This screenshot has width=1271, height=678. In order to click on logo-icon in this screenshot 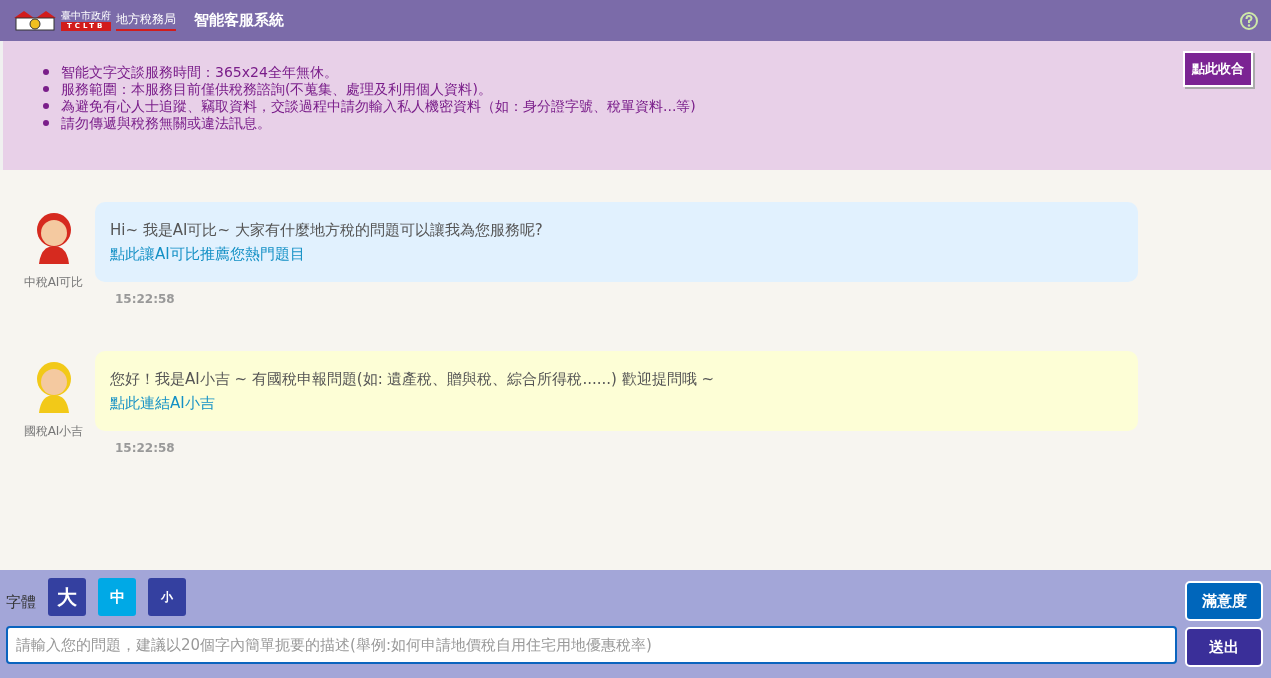, I will do `click(35, 20)`.